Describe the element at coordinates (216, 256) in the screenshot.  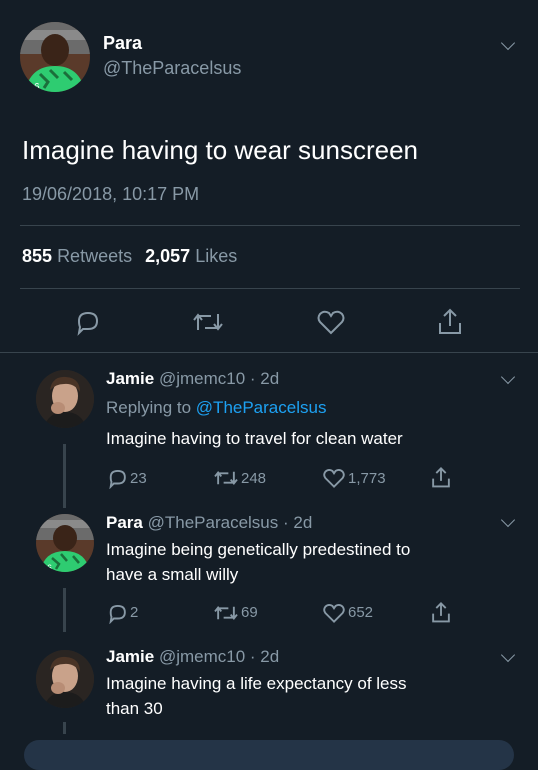
I see `likes-label: Likes` at that location.